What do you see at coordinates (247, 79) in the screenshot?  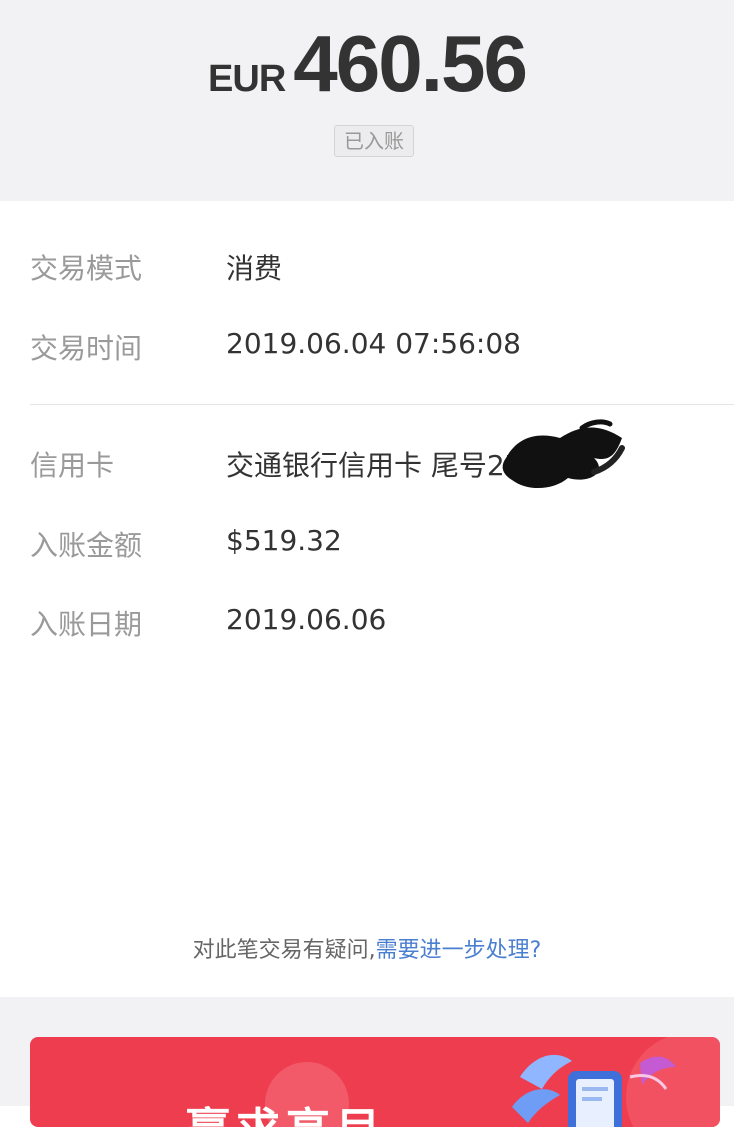 I see `currency-label: EUR` at bounding box center [247, 79].